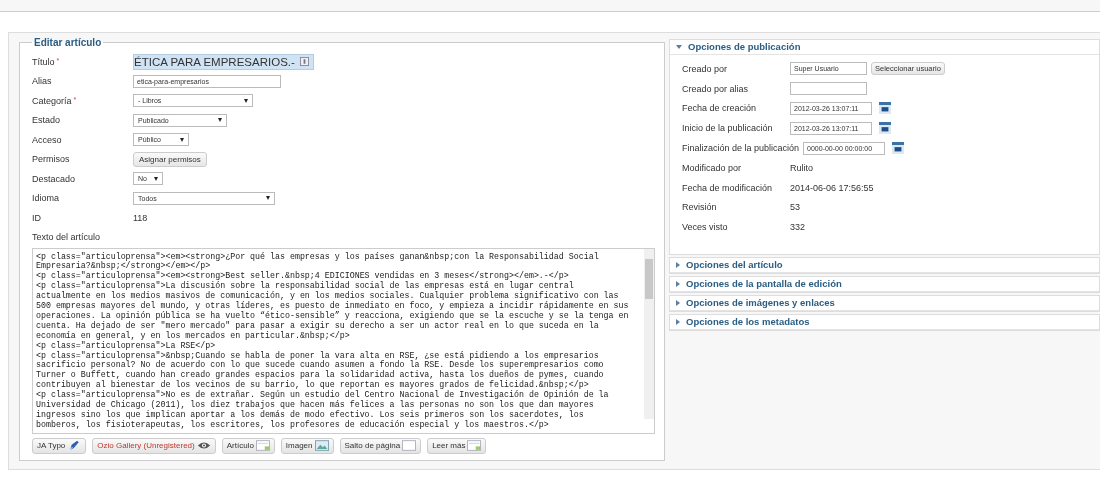  I want to click on accordion-header: Opciones de los metadatos, so click(884, 323).